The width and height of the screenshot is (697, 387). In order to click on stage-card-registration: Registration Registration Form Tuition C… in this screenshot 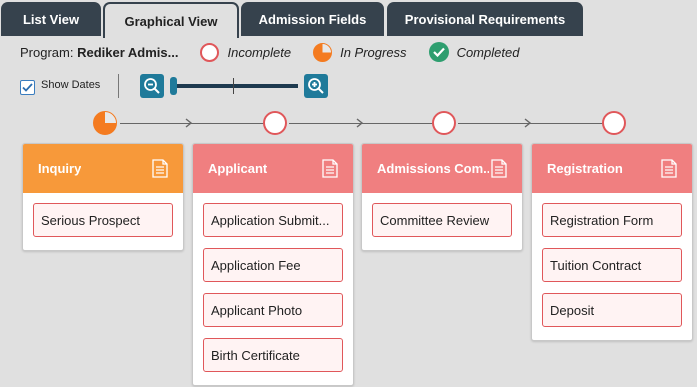, I will do `click(612, 242)`.